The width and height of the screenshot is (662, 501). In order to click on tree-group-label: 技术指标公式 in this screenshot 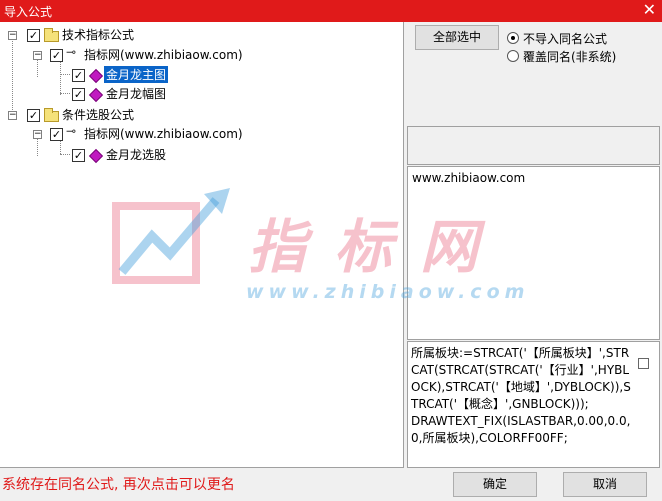, I will do `click(98, 34)`.